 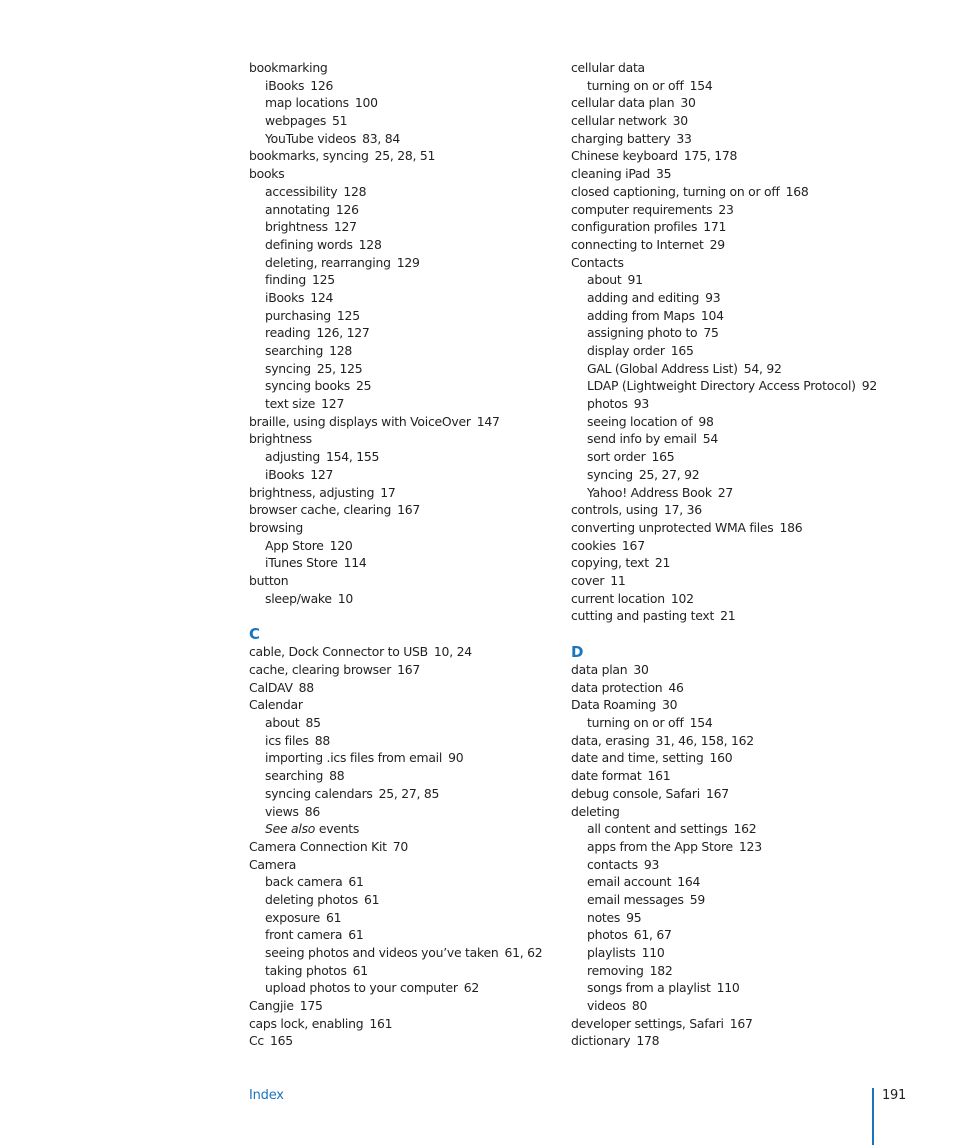 I want to click on page-references: 17, 36, so click(x=683, y=509).